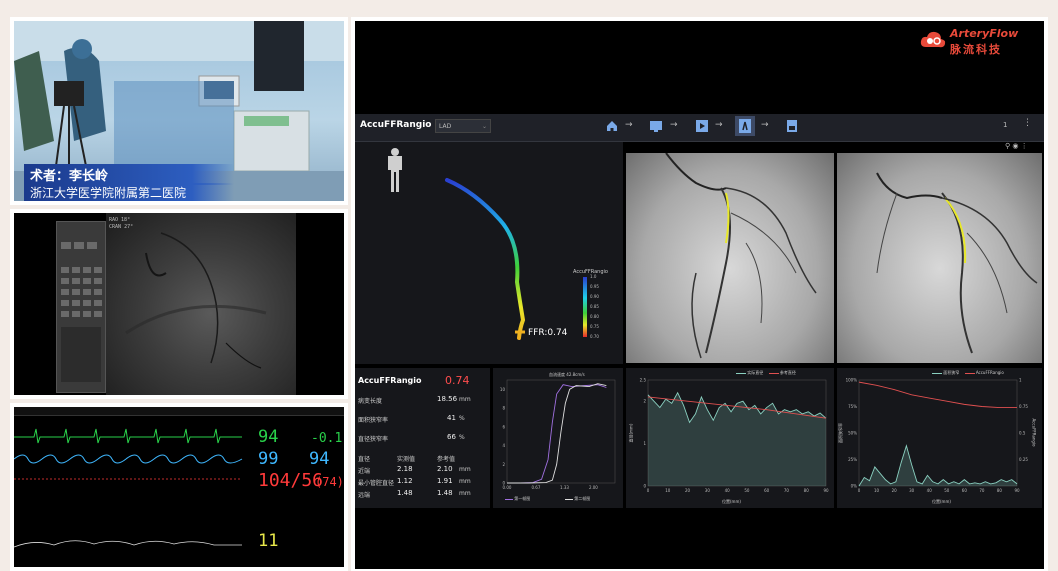 The width and height of the screenshot is (1058, 571). Describe the element at coordinates (451, 437) in the screenshot. I see `diam-stenosis-value: 66` at that location.